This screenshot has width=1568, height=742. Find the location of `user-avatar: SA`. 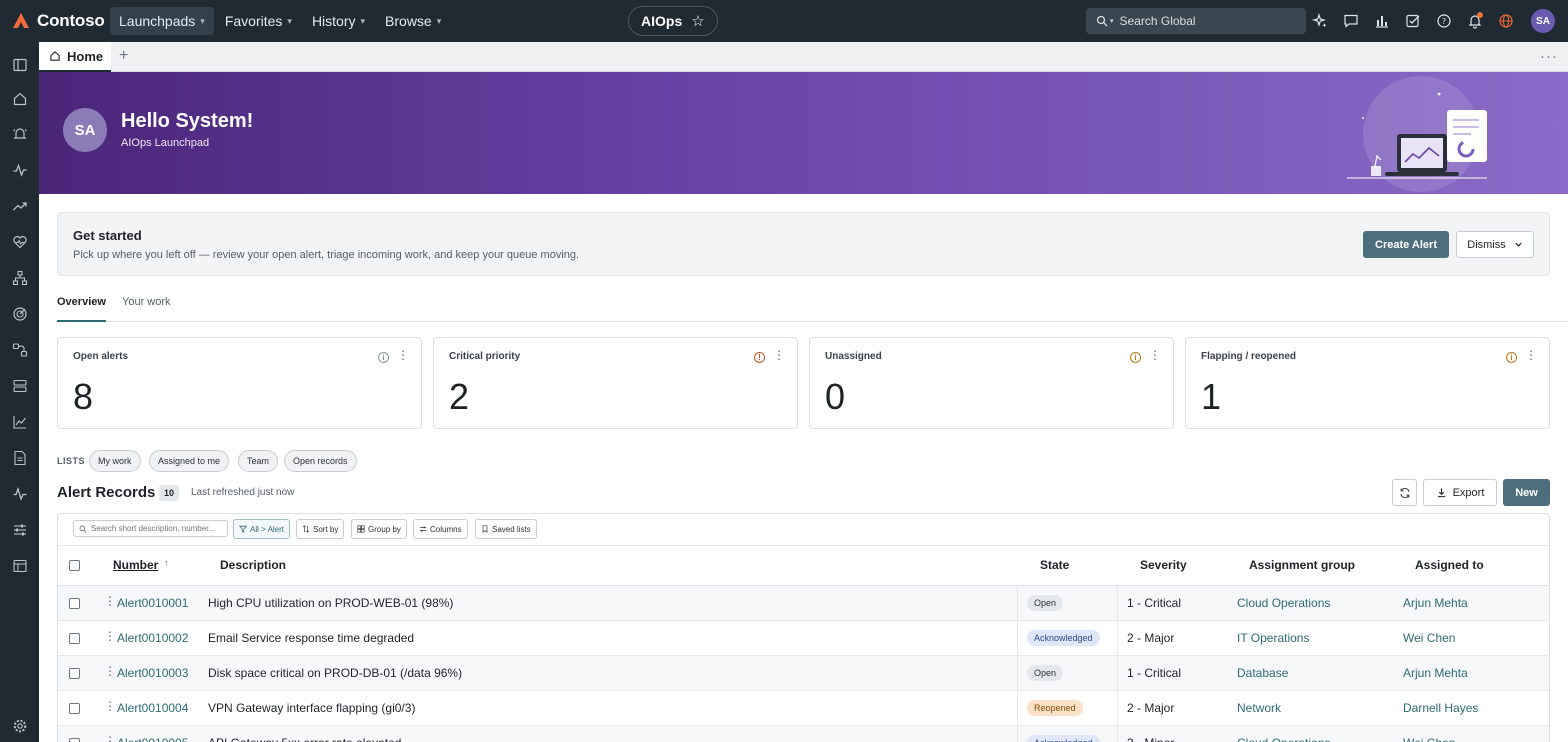

user-avatar: SA is located at coordinates (1543, 21).